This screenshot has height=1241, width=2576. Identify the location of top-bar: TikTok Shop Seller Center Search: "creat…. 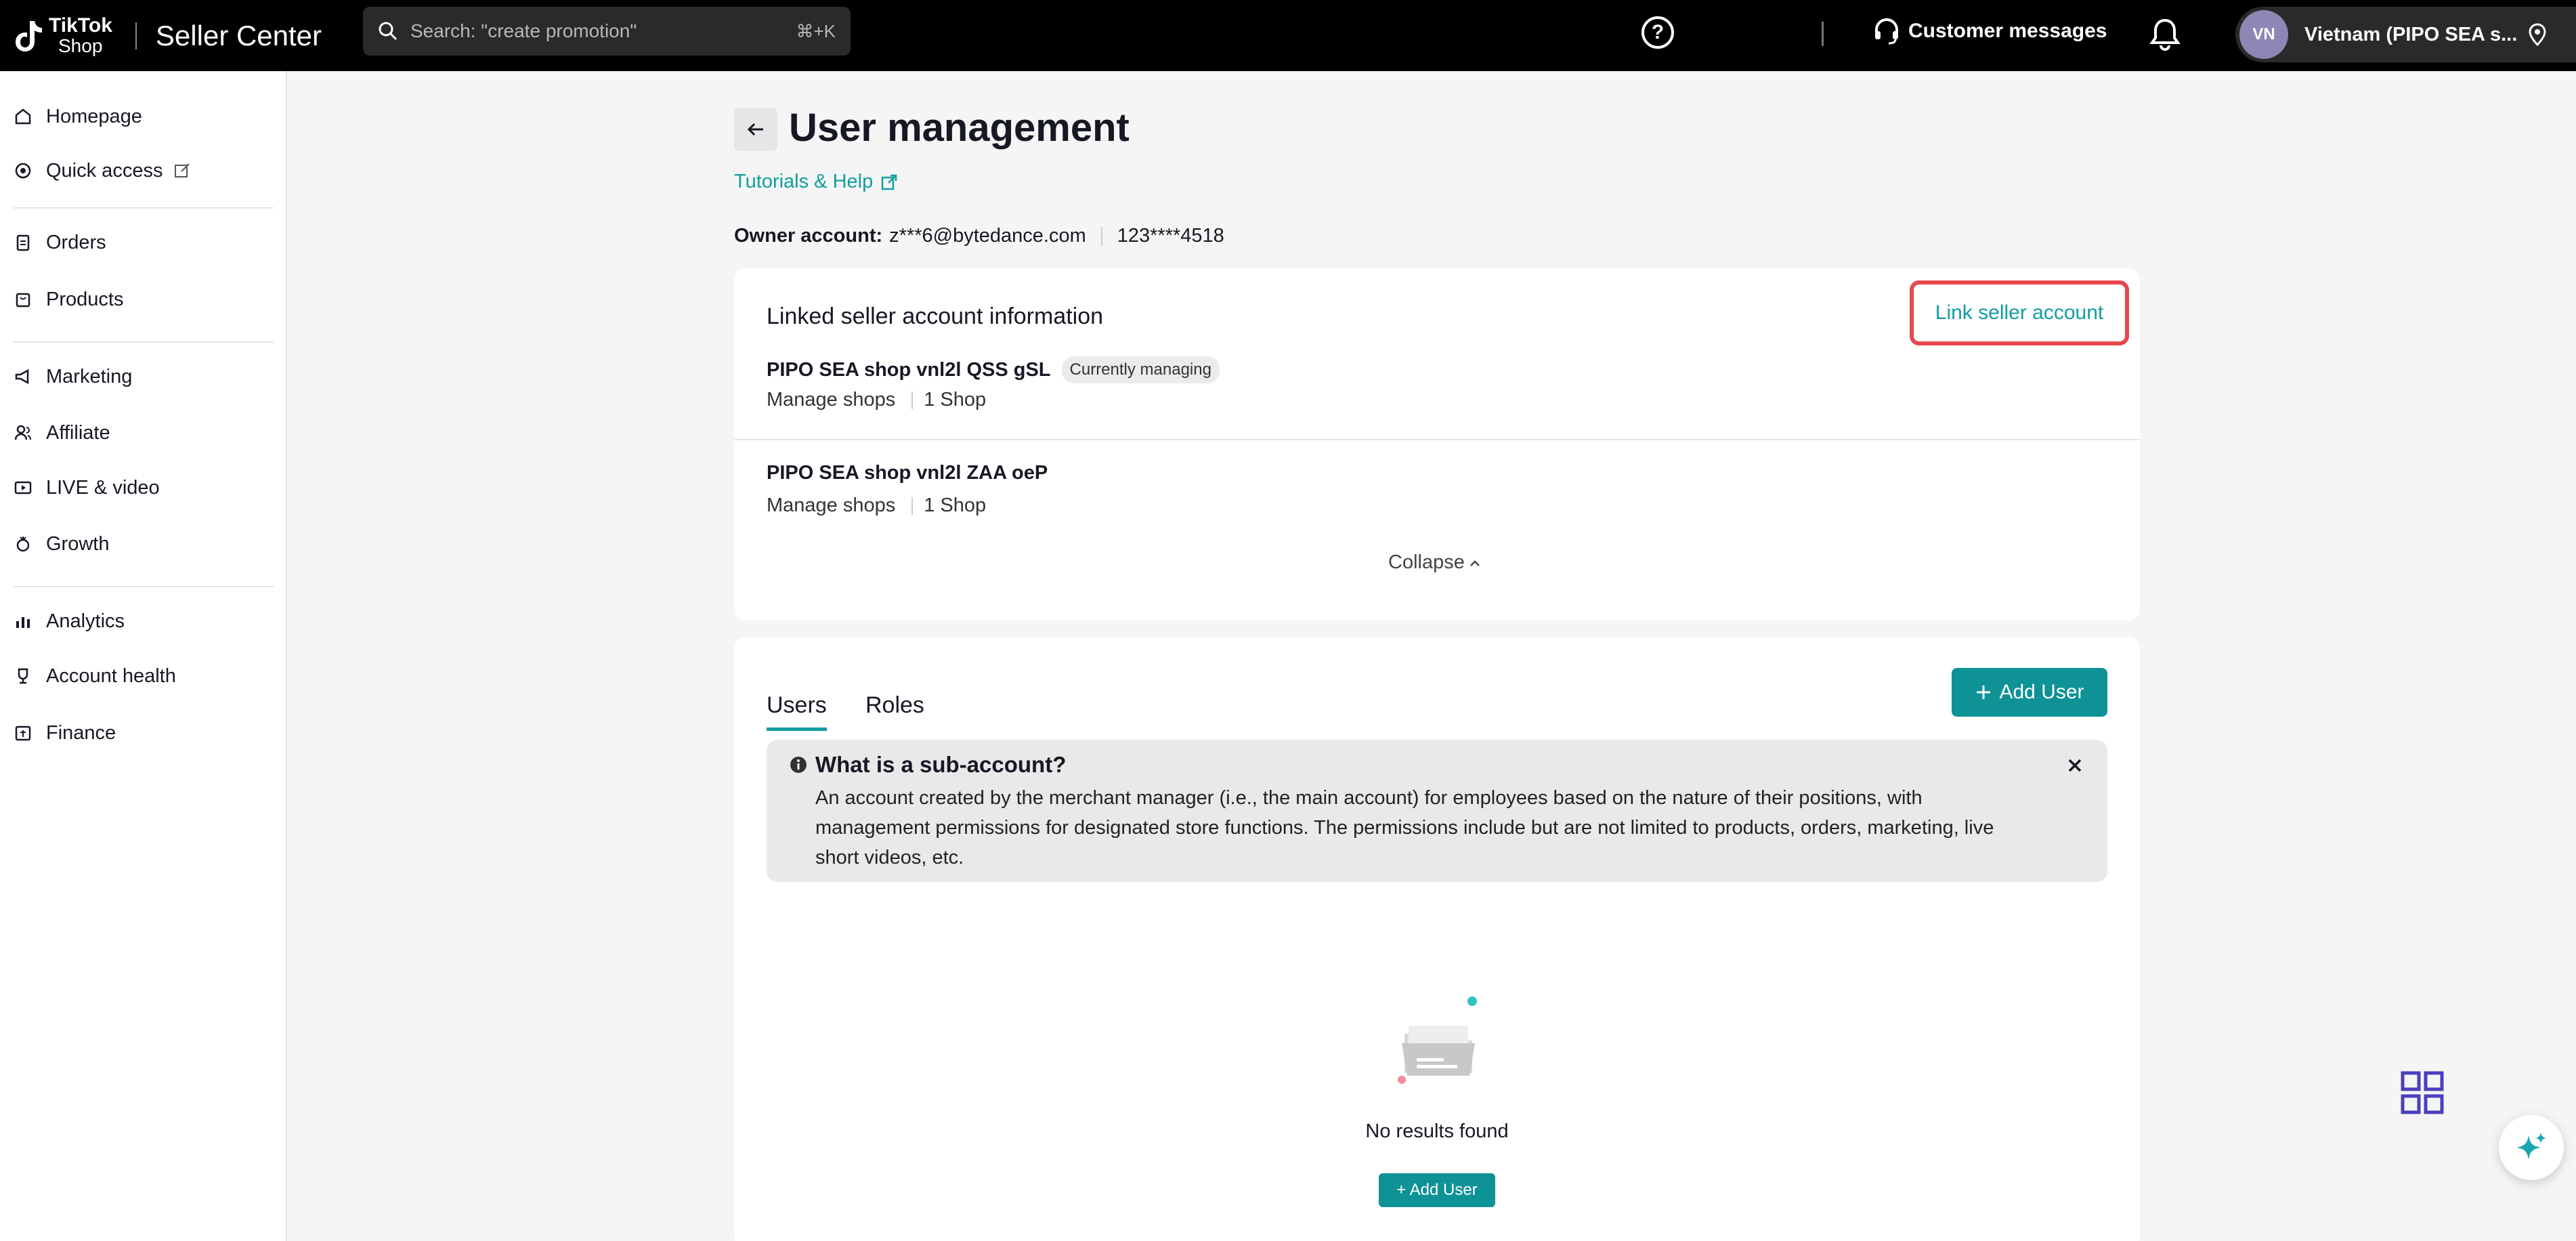
(1288, 35).